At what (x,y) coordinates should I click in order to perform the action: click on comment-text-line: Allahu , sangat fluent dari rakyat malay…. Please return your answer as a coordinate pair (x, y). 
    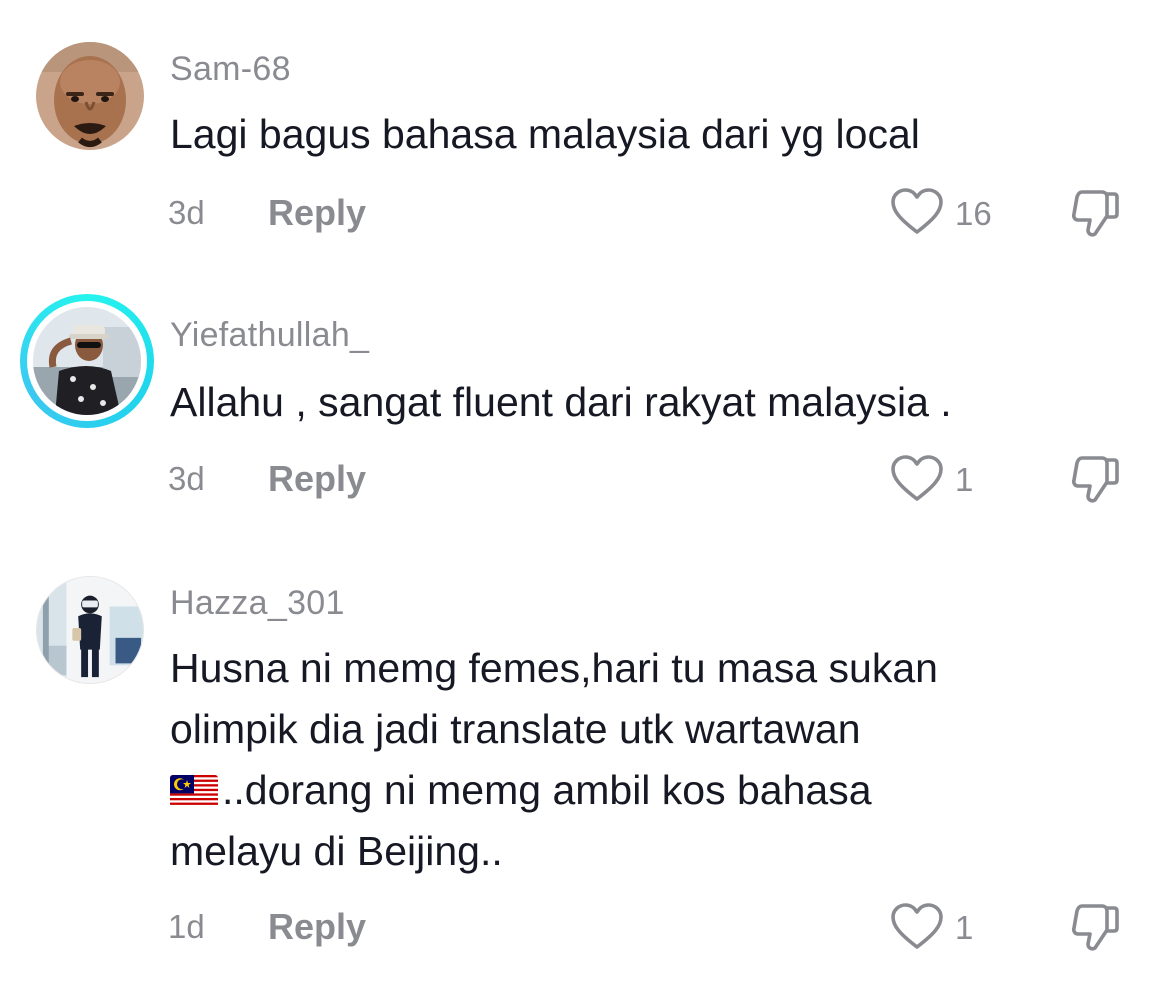
    Looking at the image, I should click on (561, 402).